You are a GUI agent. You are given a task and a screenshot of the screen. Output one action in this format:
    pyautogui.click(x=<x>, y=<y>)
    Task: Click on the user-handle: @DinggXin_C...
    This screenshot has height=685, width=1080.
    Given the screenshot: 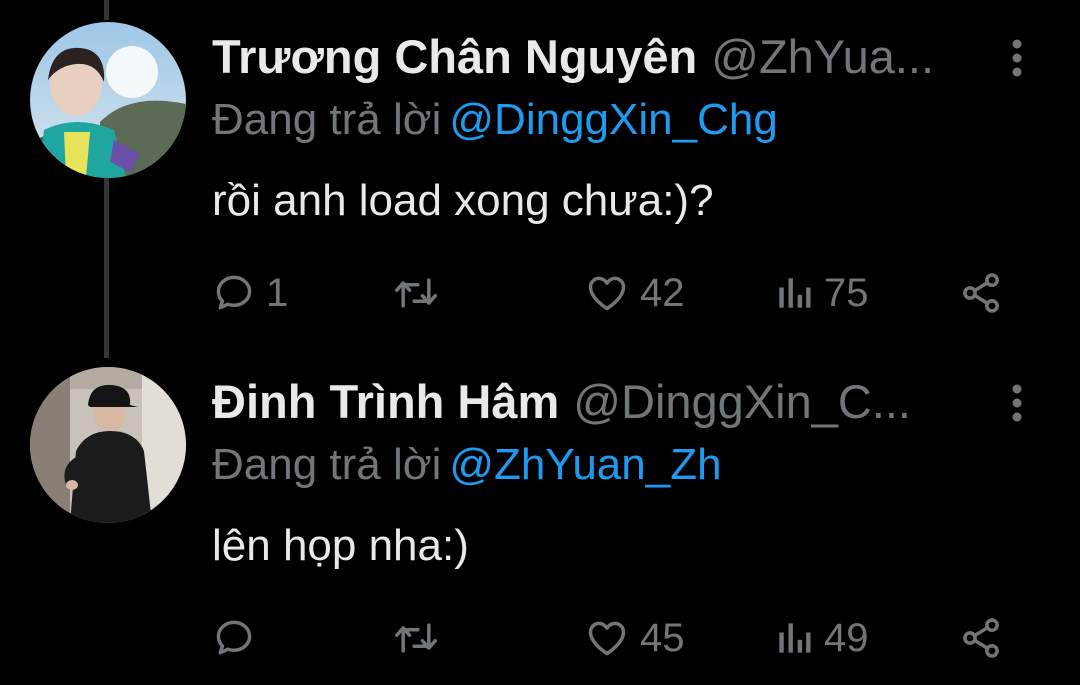 What is the action you would take?
    pyautogui.click(x=742, y=401)
    